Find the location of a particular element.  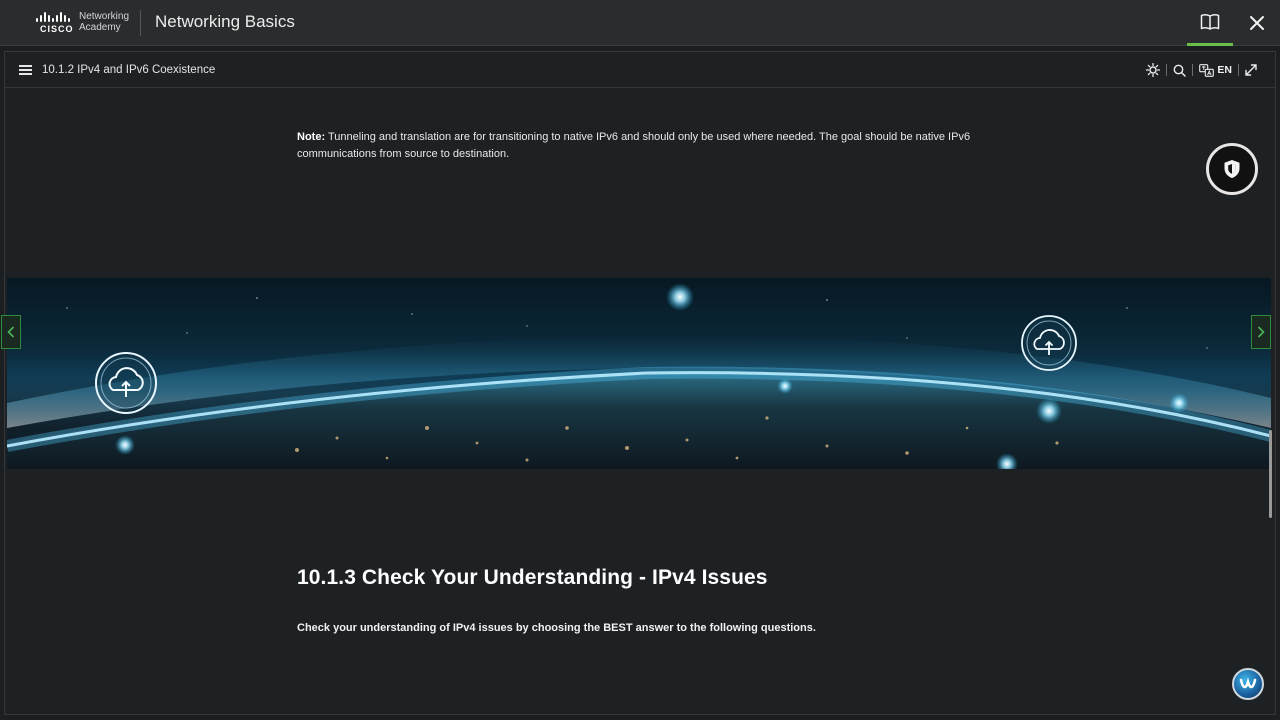

previous-page-button is located at coordinates (11, 332).